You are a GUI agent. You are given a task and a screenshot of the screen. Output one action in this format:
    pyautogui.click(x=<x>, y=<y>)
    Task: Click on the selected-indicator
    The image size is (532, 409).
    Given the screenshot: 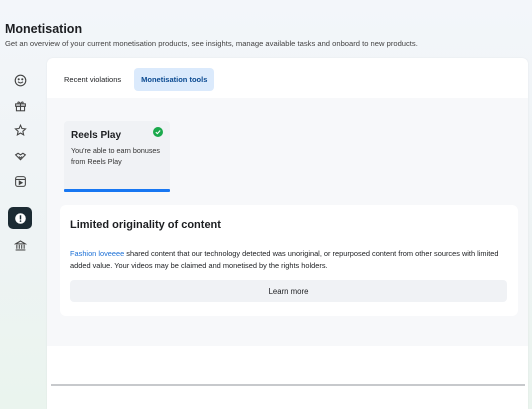 What is the action you would take?
    pyautogui.click(x=117, y=190)
    